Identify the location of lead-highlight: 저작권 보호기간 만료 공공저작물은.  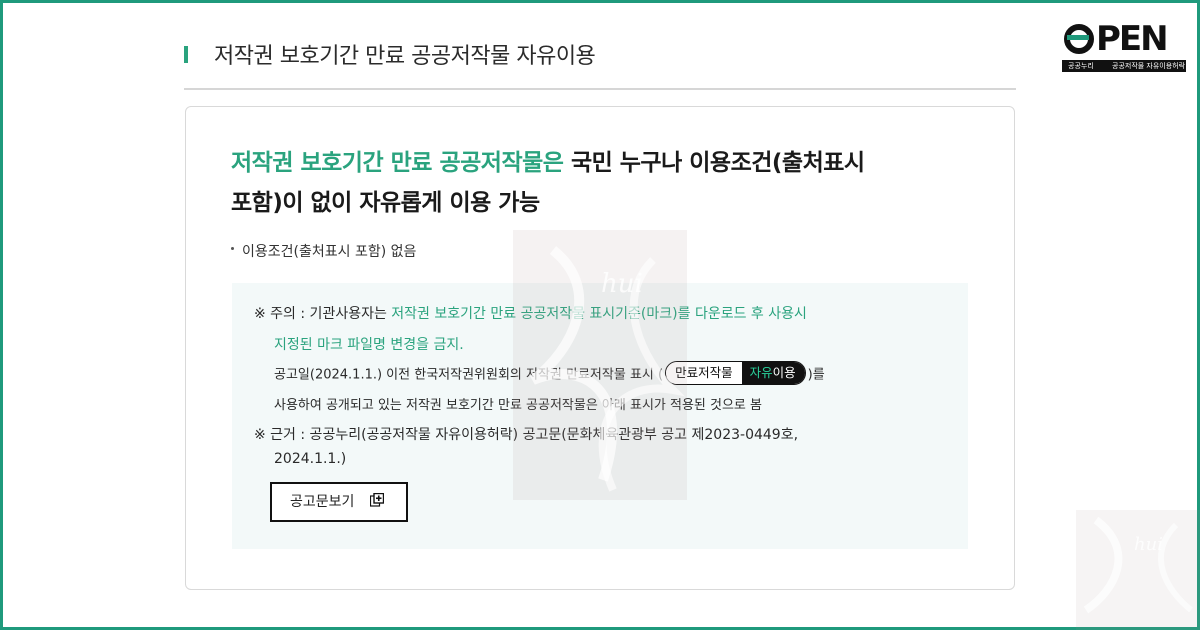
(397, 163).